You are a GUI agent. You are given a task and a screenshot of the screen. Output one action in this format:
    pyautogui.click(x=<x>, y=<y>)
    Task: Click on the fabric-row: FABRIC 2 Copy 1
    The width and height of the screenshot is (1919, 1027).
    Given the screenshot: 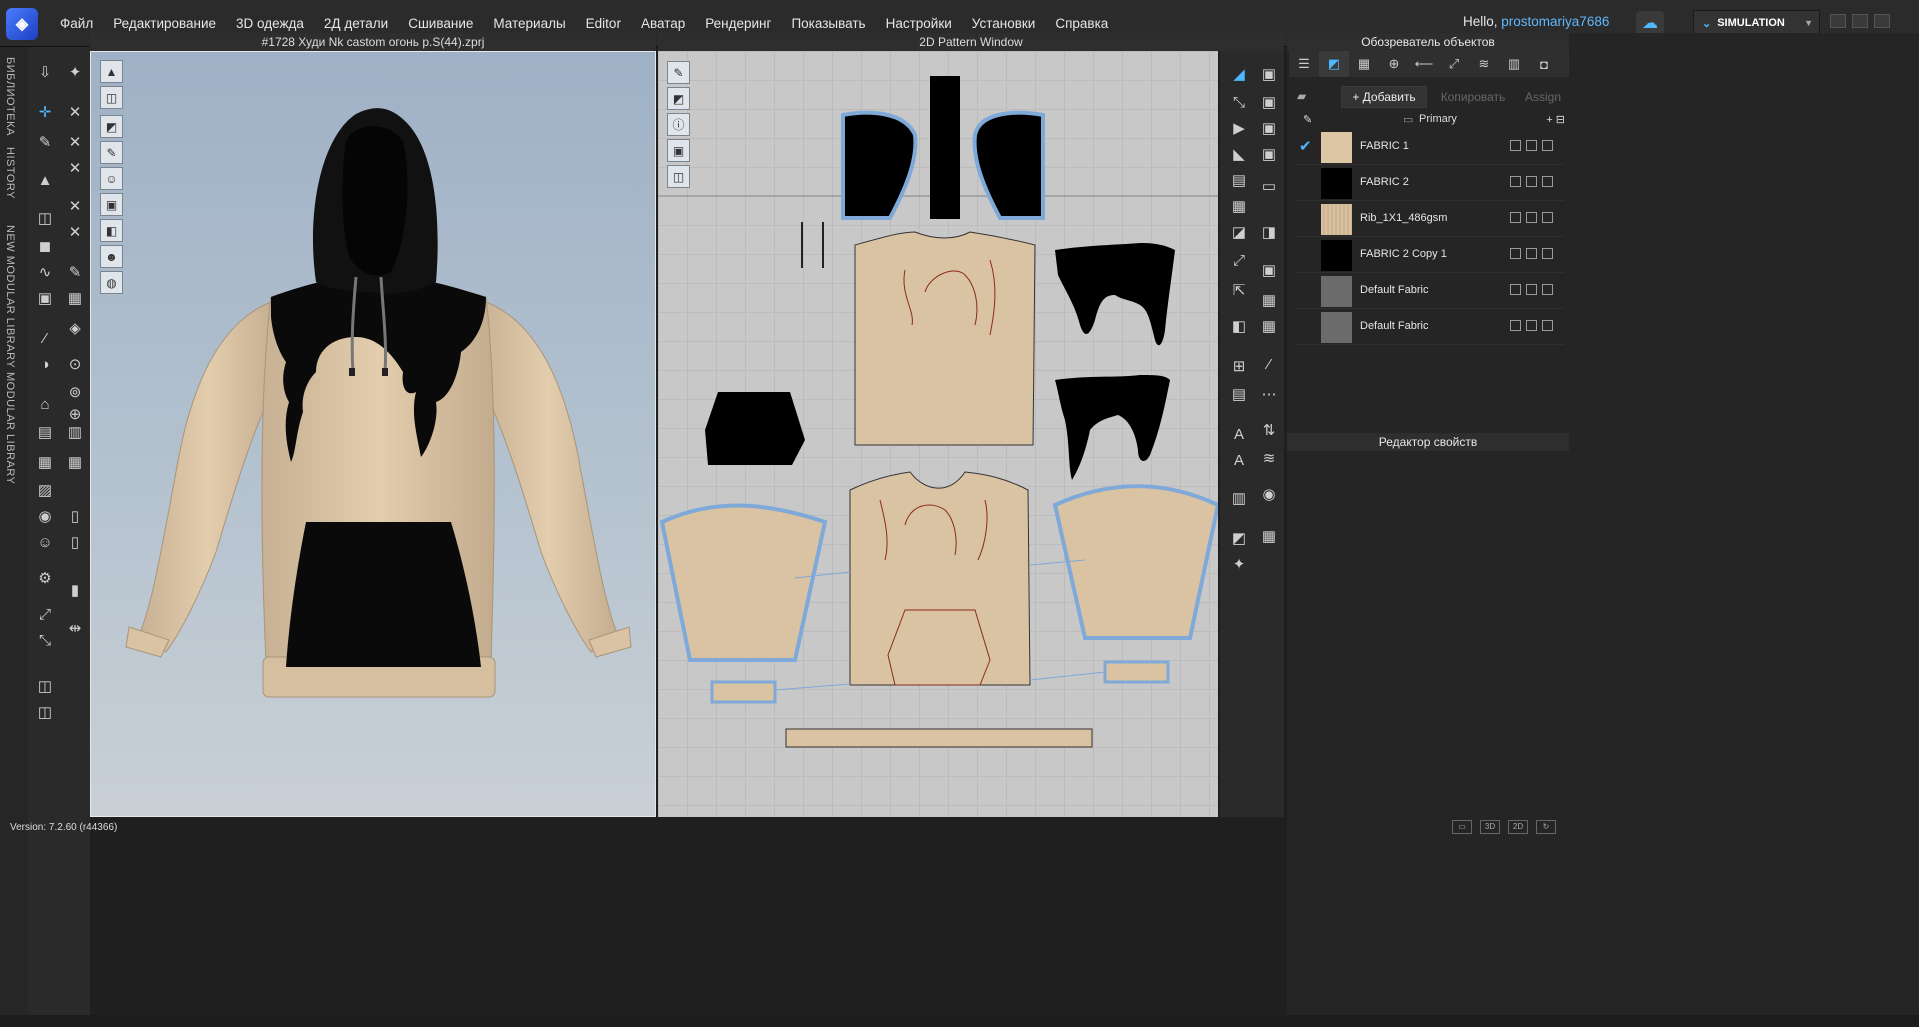 What is the action you would take?
    pyautogui.click(x=1431, y=255)
    